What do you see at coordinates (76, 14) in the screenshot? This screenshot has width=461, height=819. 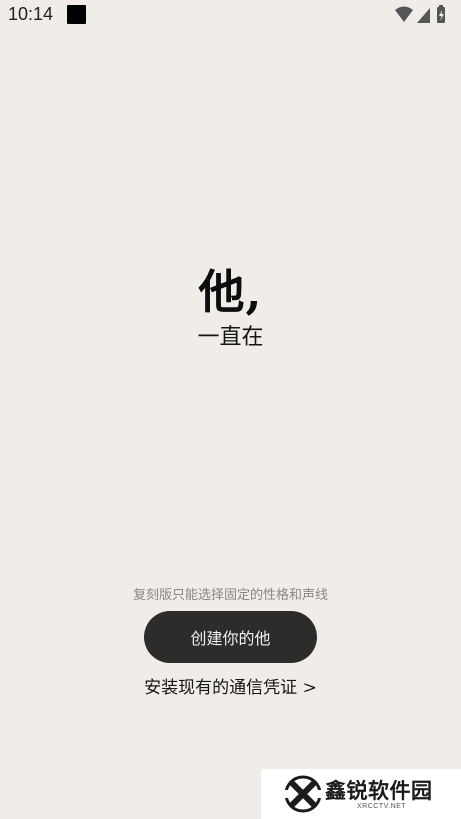 I see `notification-icon` at bounding box center [76, 14].